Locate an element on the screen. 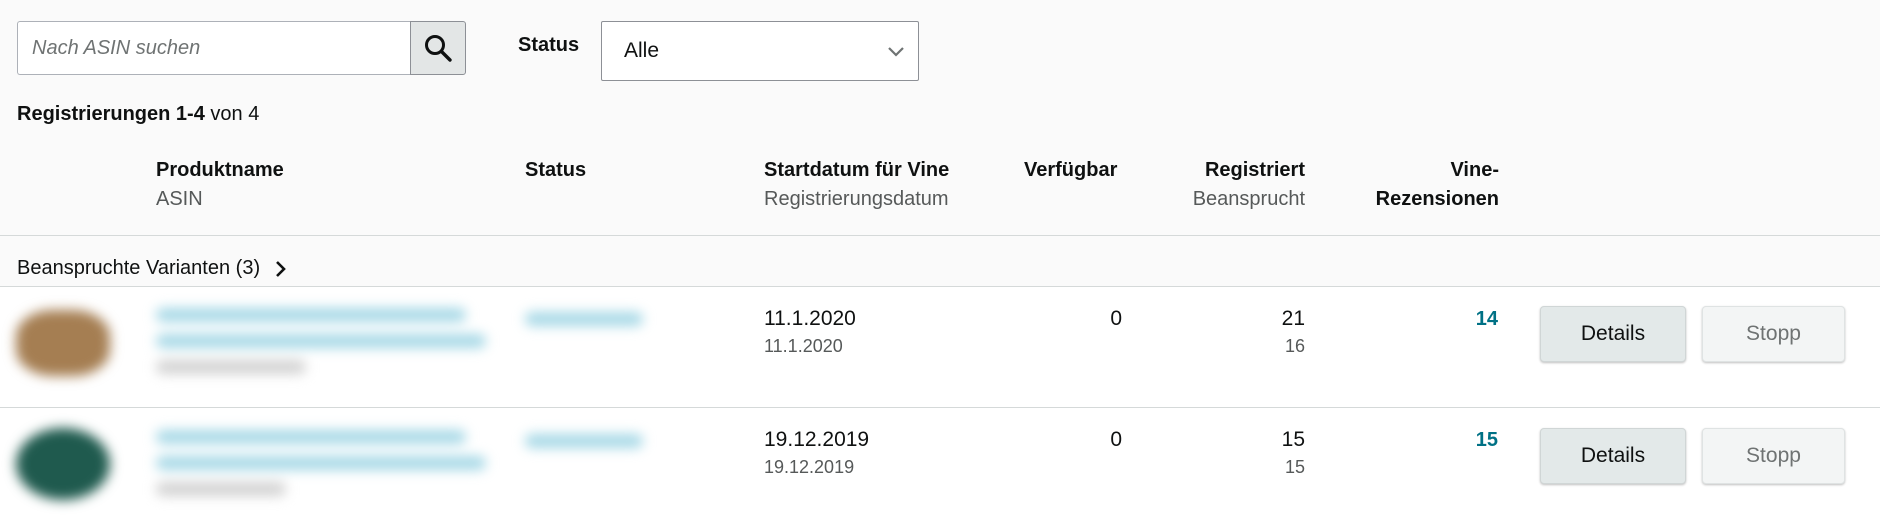 This screenshot has height=526, width=1880. search-input is located at coordinates (213, 48).